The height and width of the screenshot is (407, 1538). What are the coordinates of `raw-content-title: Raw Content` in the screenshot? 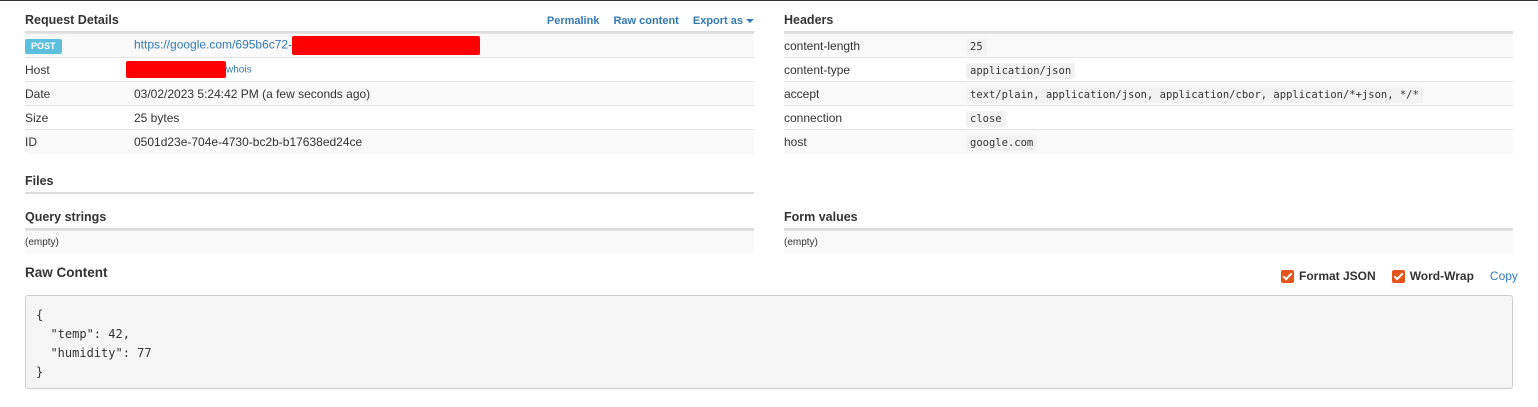 It's located at (66, 272).